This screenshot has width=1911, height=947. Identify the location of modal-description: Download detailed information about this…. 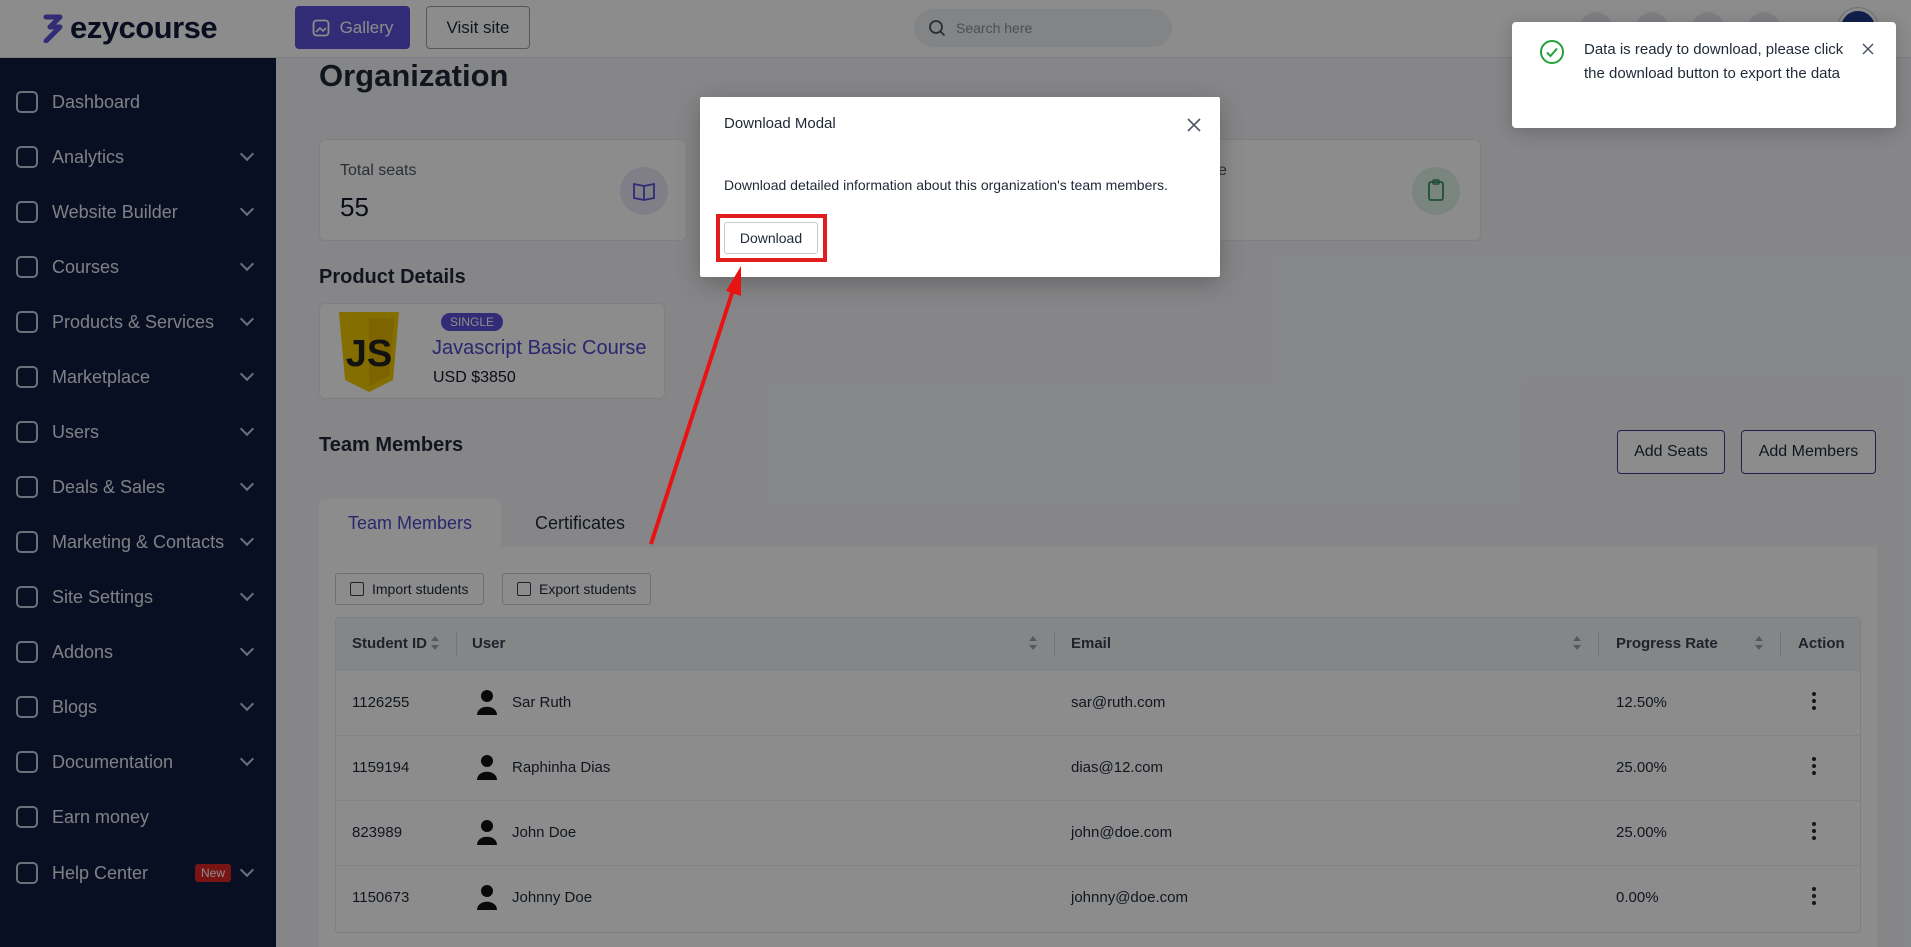
(946, 185).